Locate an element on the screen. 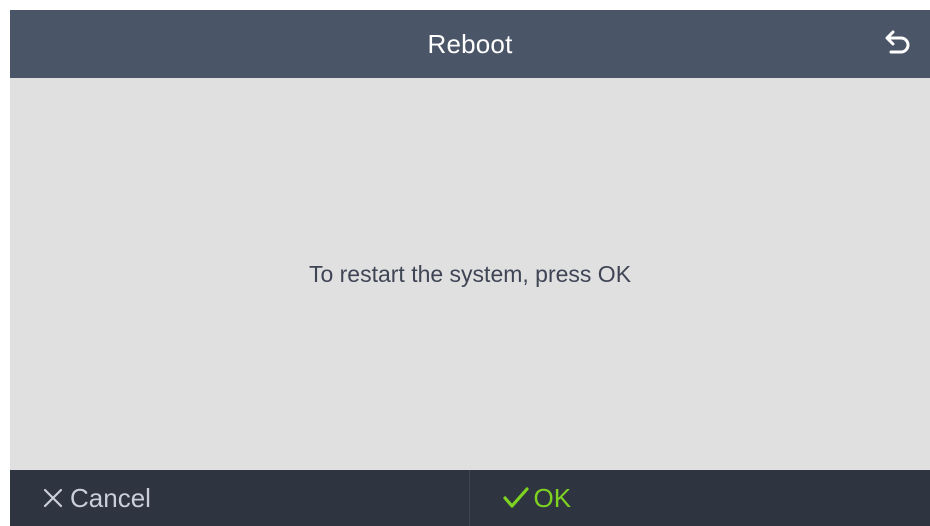 The width and height of the screenshot is (930, 526). footer-bar: Cancel OK is located at coordinates (470, 498).